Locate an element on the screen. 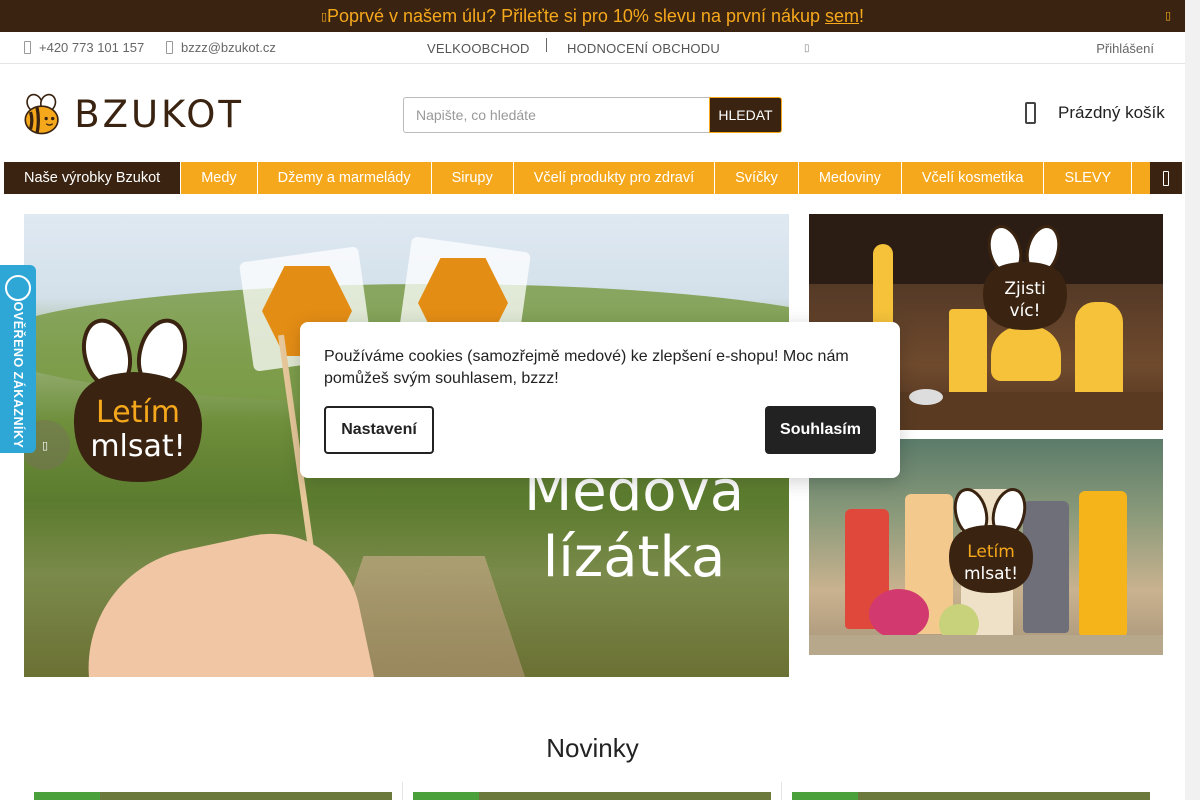 The height and width of the screenshot is (800, 1200). nav-item-candles: Svíčky is located at coordinates (757, 178).